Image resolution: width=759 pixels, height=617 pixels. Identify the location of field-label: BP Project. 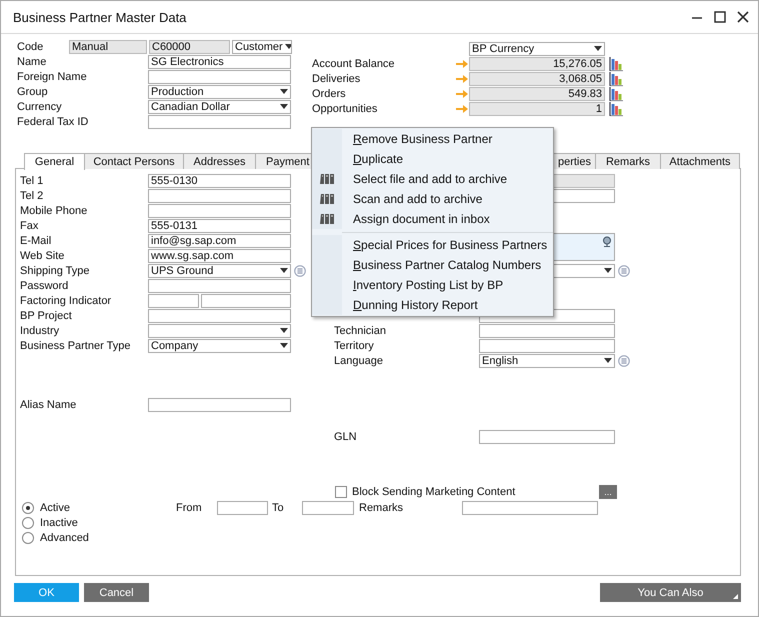
(46, 316).